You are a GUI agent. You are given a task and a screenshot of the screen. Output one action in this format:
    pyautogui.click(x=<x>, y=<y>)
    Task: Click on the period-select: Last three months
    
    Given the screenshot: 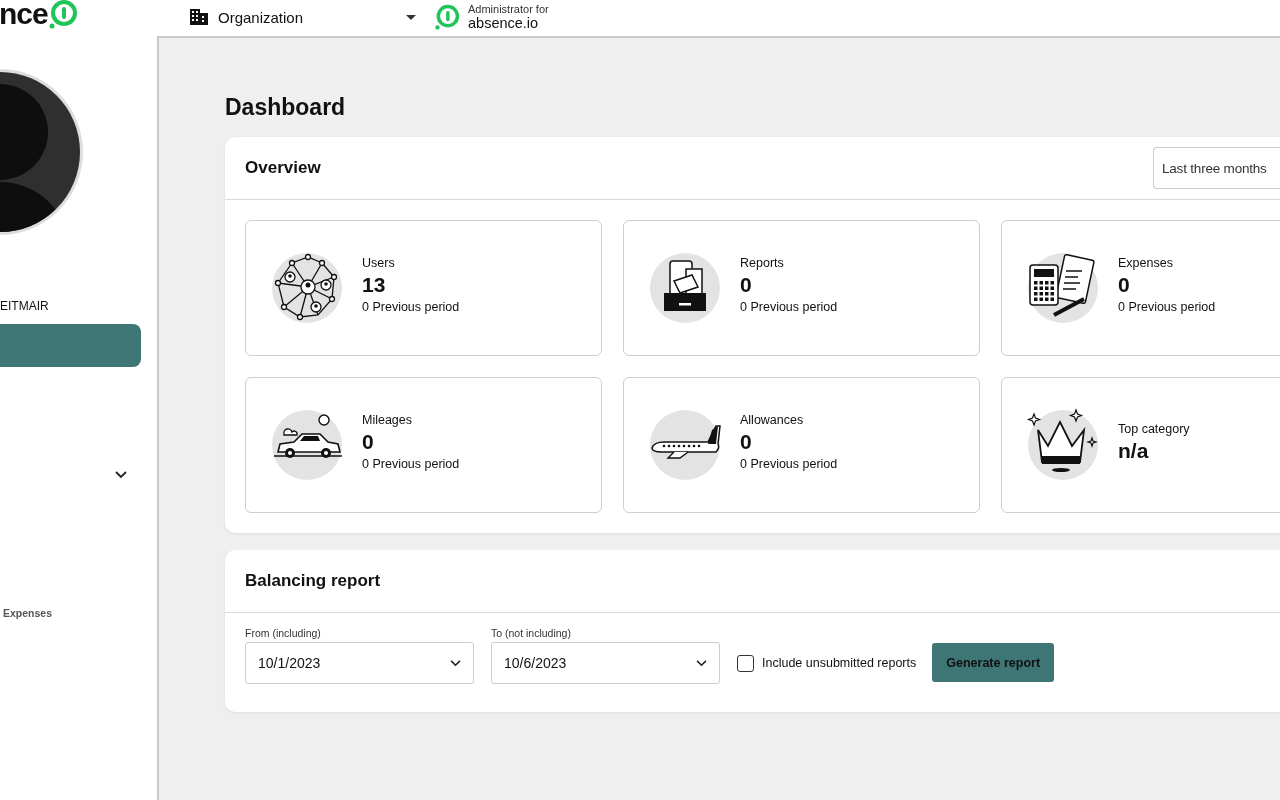 What is the action you would take?
    pyautogui.click(x=1216, y=168)
    